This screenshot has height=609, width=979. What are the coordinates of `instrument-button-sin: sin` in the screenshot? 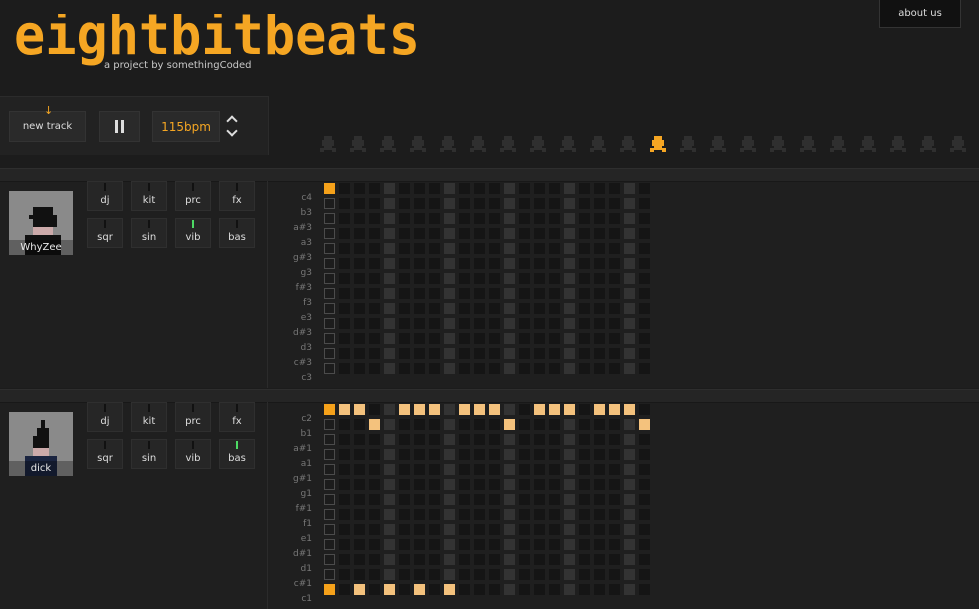 It's located at (149, 233).